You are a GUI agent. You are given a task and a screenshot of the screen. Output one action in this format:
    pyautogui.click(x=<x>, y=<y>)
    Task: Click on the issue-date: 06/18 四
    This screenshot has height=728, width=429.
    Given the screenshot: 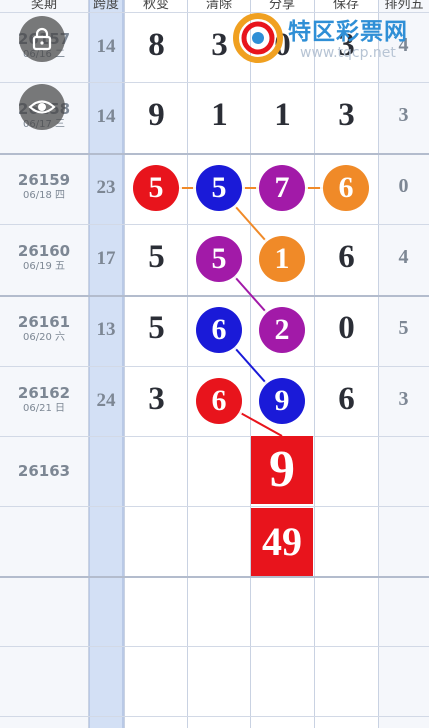 What is the action you would take?
    pyautogui.click(x=44, y=195)
    